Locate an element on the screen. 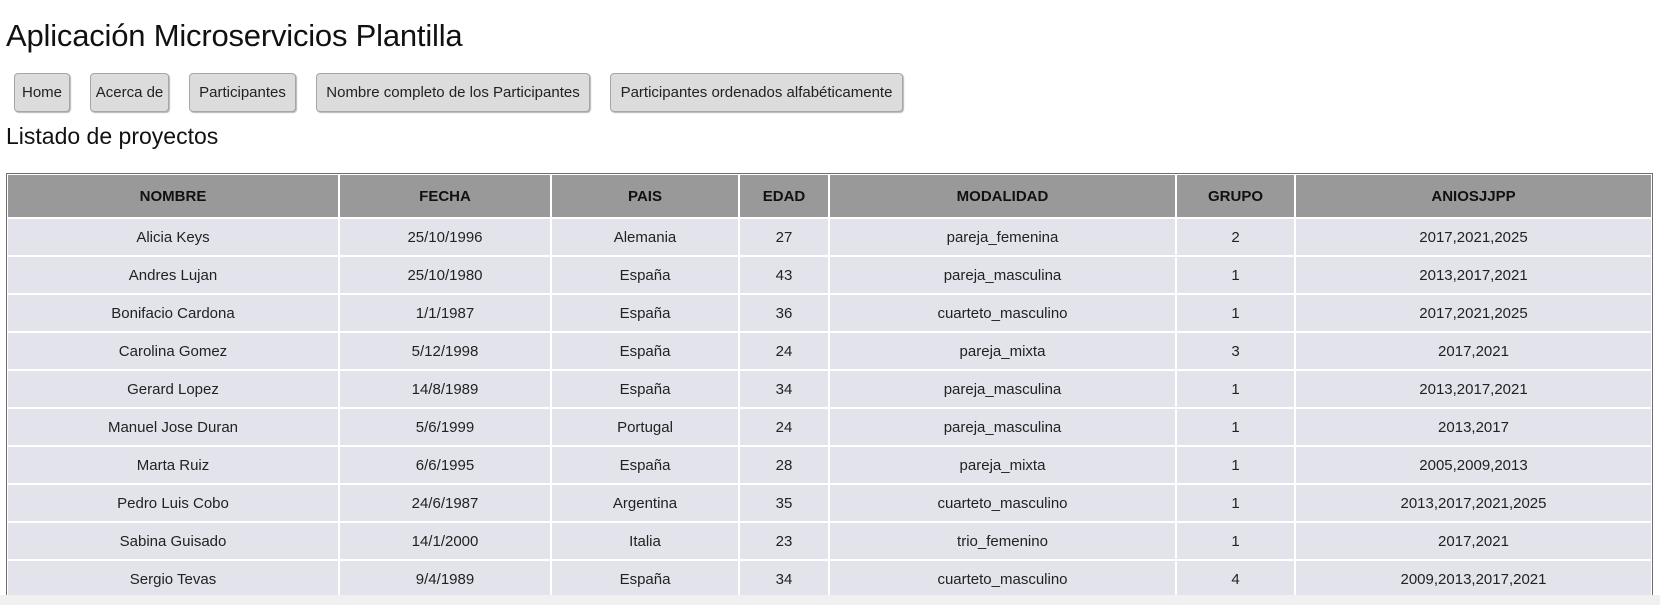 The image size is (1660, 605). cell-aniosjjpp: 2013,2017 is located at coordinates (1473, 427).